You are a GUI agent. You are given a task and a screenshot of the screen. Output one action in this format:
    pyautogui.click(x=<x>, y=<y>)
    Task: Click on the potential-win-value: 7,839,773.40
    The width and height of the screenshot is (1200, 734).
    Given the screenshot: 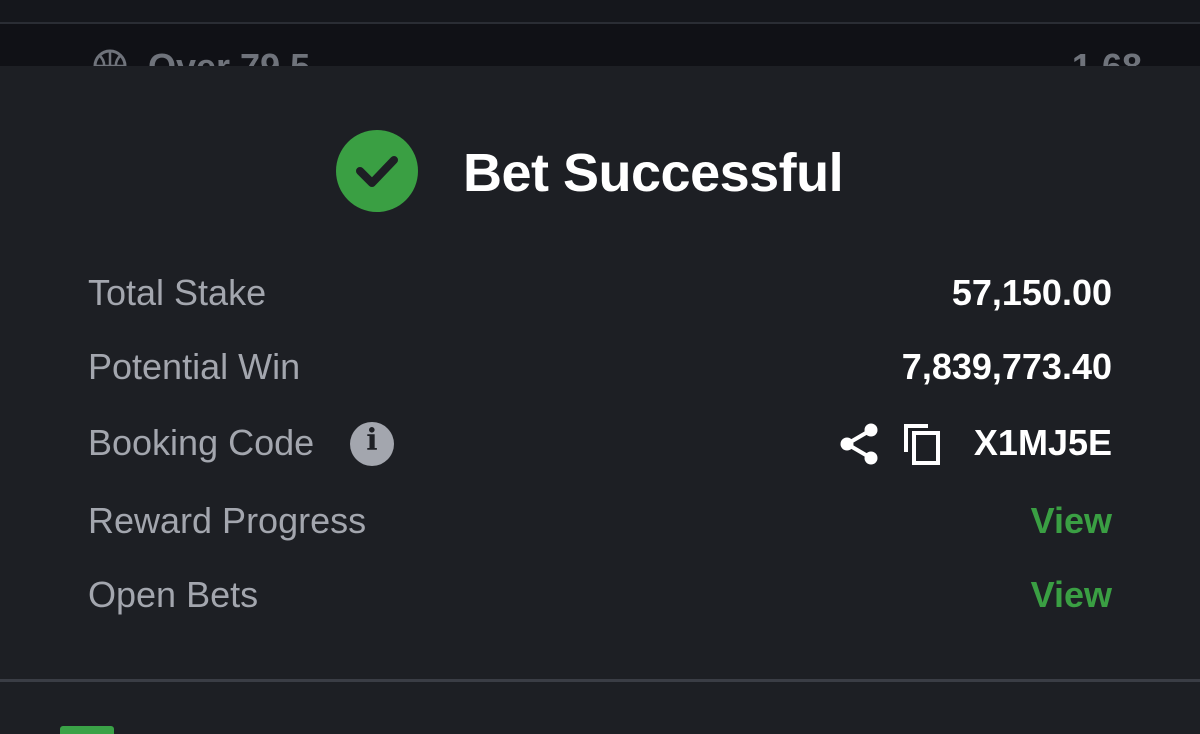 What is the action you would take?
    pyautogui.click(x=1006, y=366)
    